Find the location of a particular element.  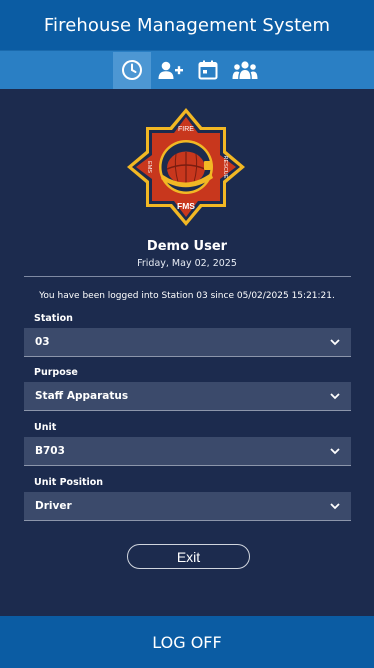

unit-position-value: Driver is located at coordinates (53, 506).